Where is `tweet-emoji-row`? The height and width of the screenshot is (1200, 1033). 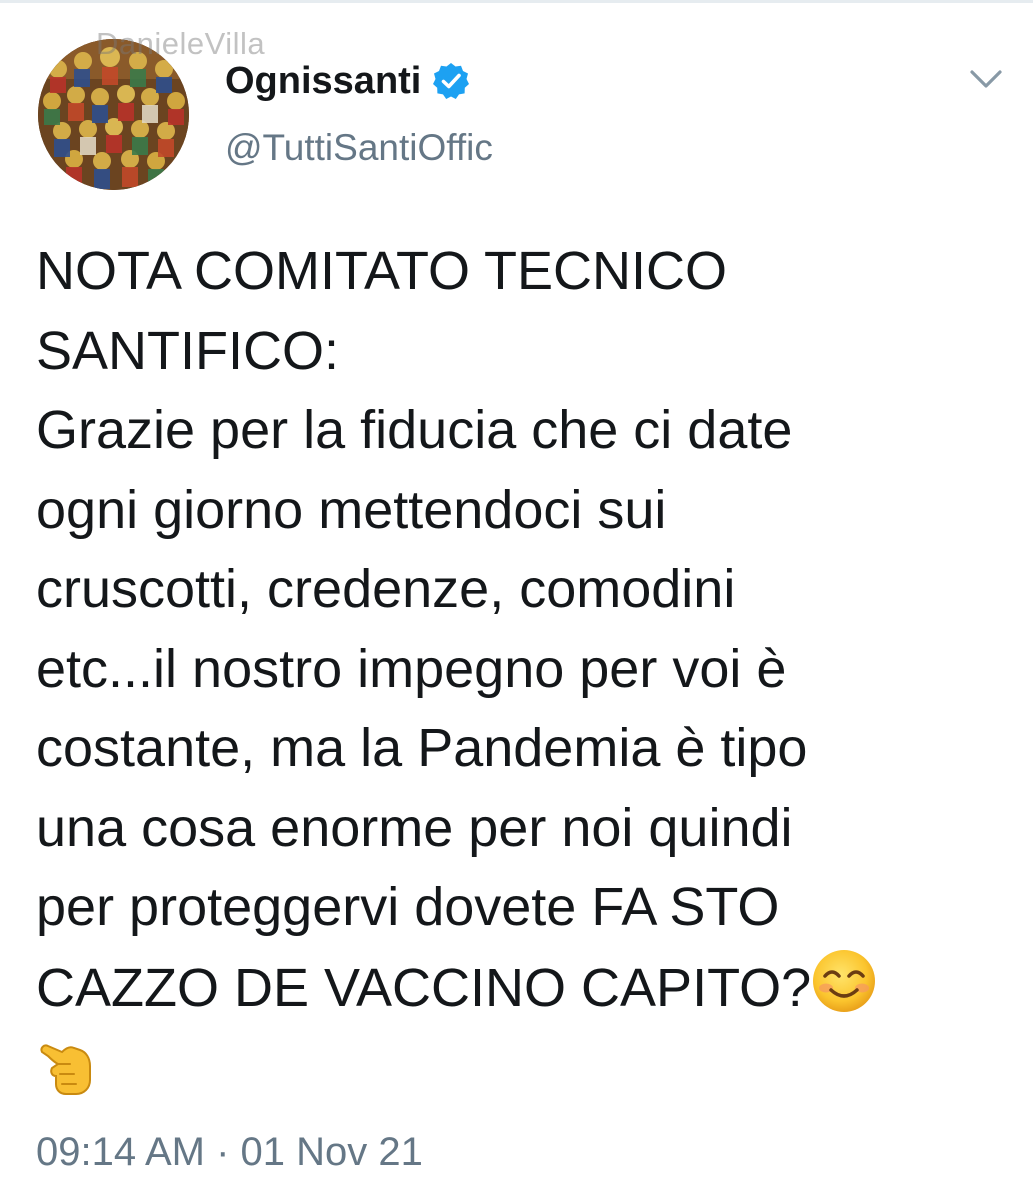
tweet-emoji-row is located at coordinates (516, 1071).